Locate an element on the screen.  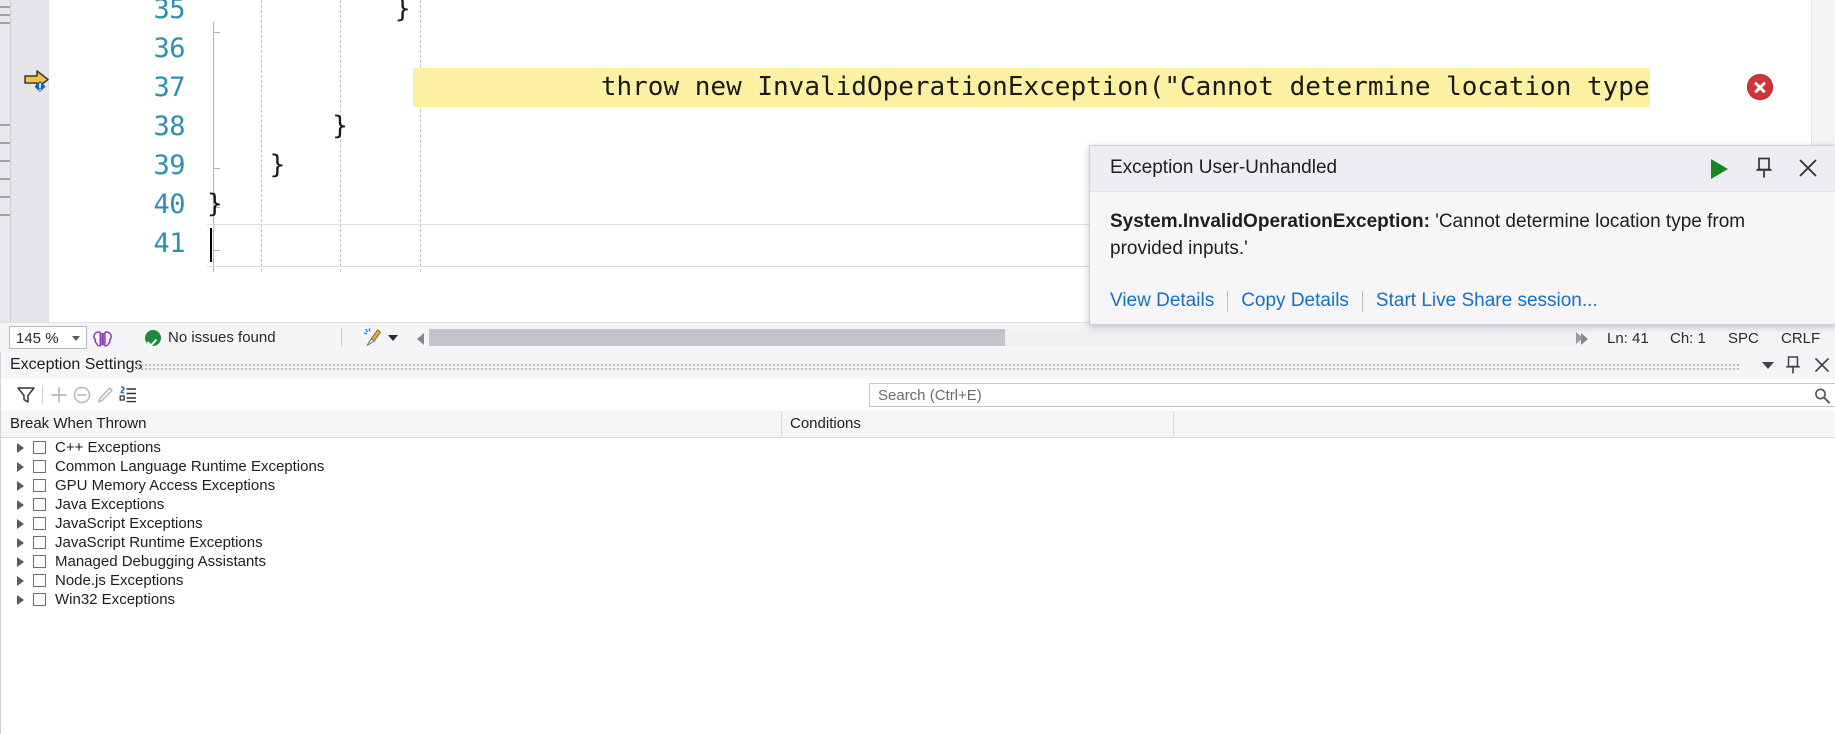
exception-popup-actions is located at coordinates (1764, 168).